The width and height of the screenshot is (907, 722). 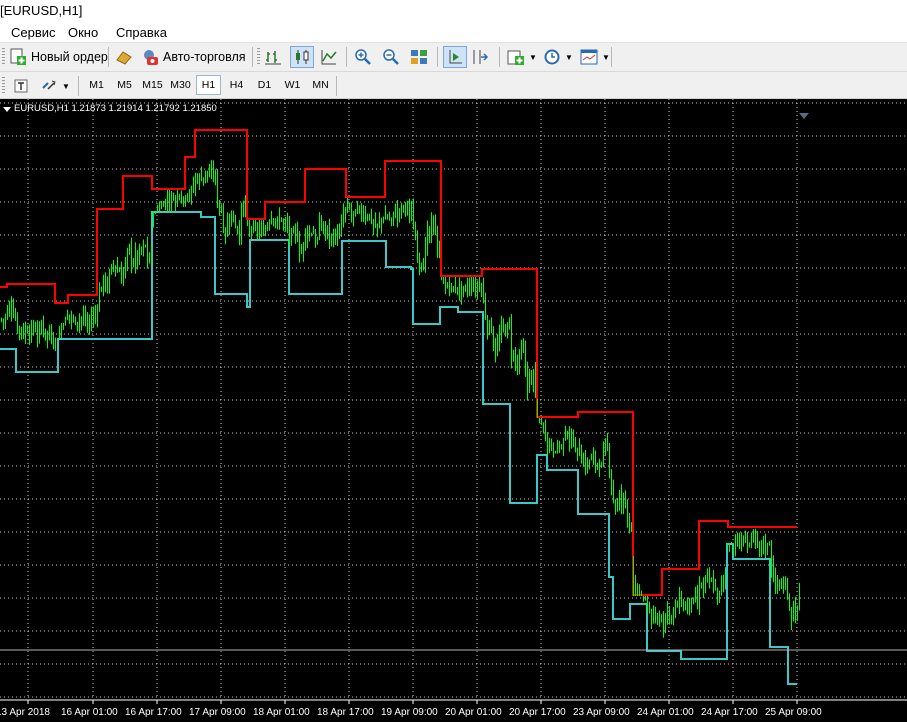 I want to click on candlestick-button, so click(x=302, y=57).